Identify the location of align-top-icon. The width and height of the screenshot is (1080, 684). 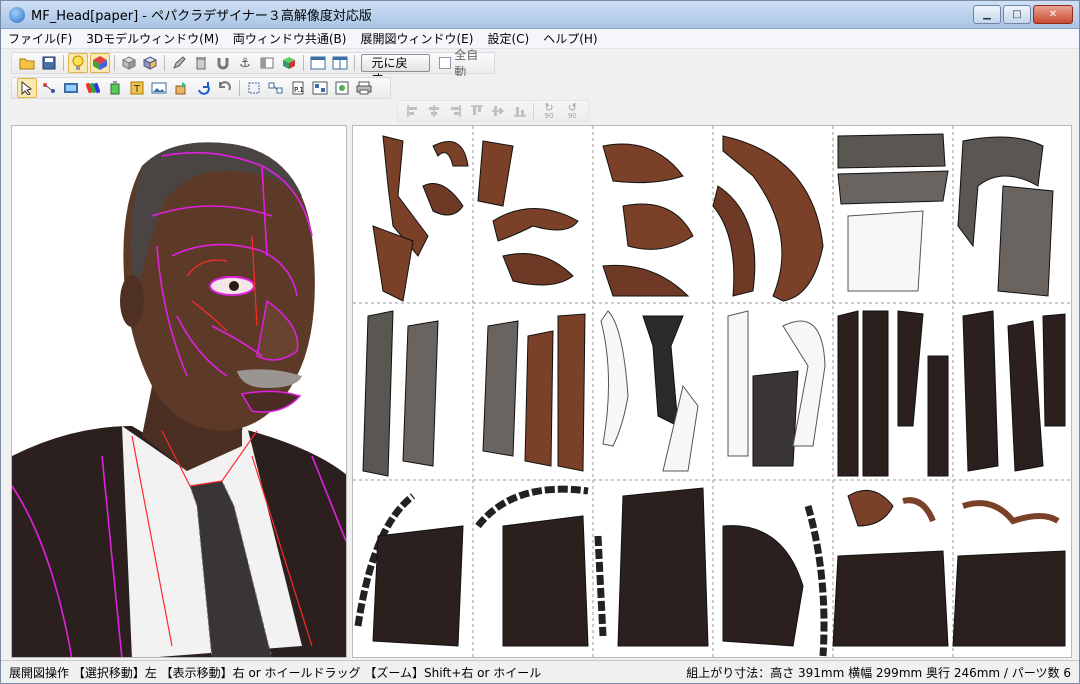
(476, 111).